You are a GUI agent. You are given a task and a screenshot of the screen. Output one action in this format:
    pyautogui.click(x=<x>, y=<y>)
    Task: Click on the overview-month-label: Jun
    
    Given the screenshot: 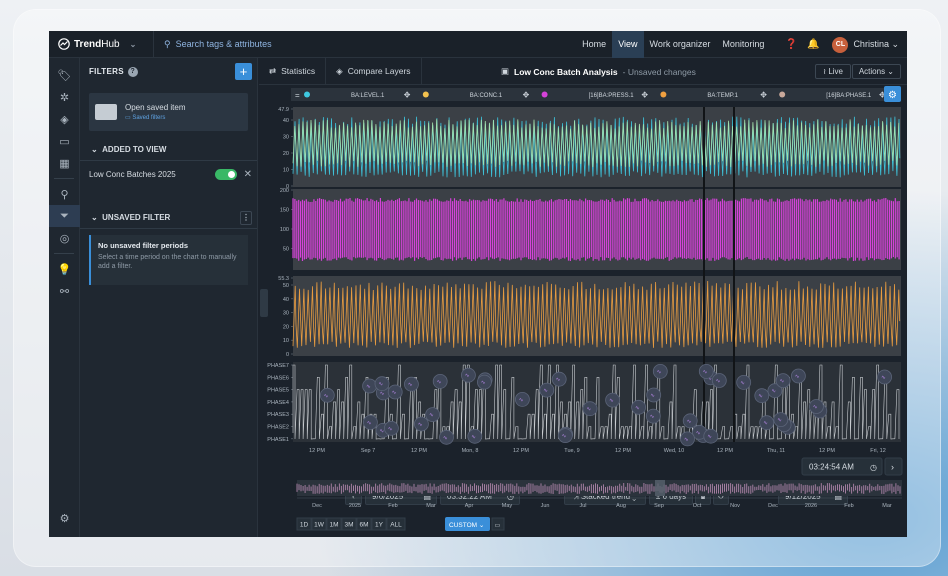 What is the action you would take?
    pyautogui.click(x=545, y=506)
    